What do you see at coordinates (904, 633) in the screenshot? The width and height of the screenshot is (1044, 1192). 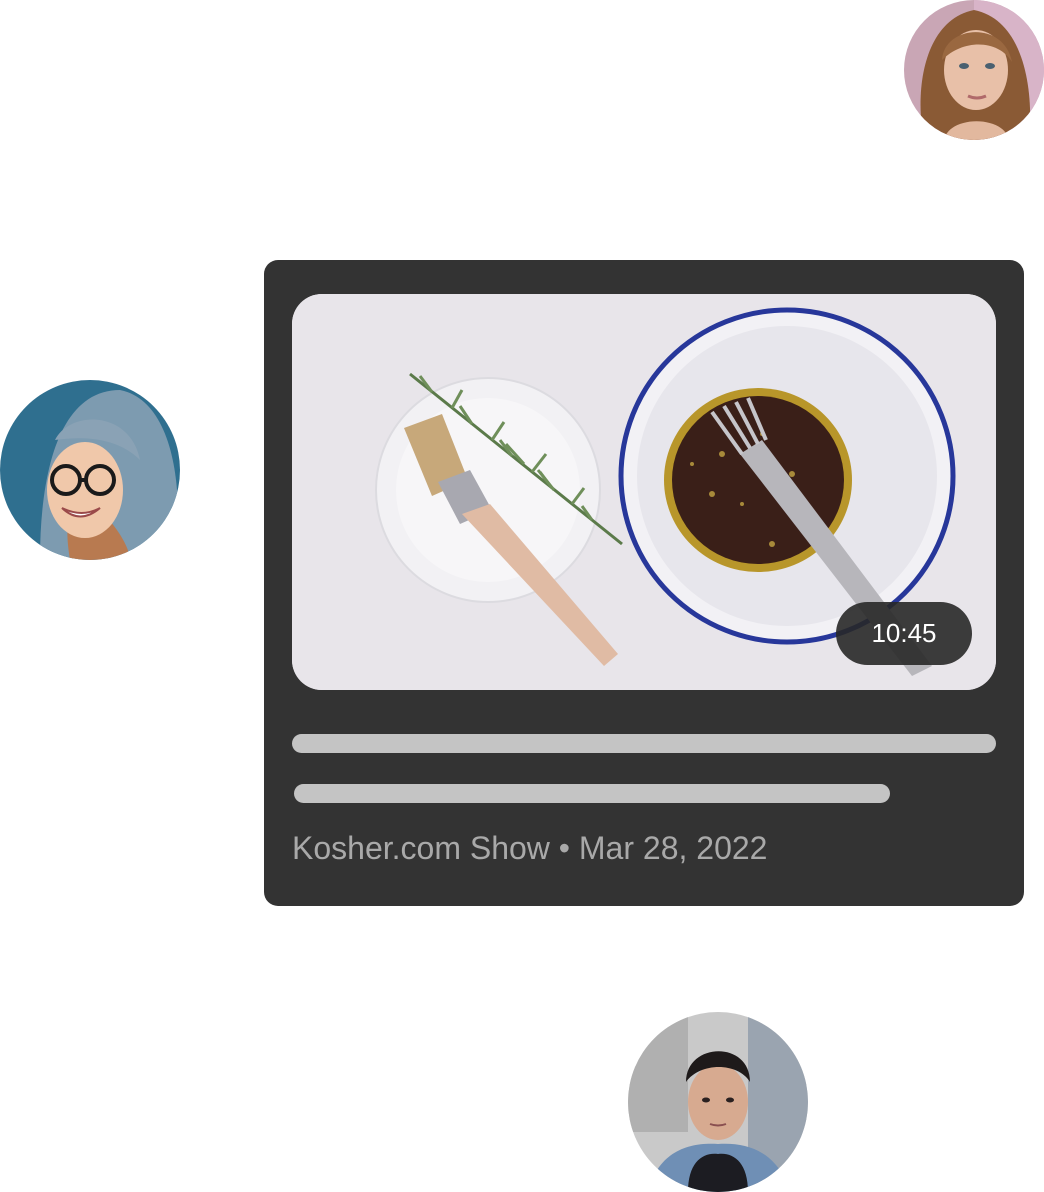 I see `video-duration-badge: 10:45` at bounding box center [904, 633].